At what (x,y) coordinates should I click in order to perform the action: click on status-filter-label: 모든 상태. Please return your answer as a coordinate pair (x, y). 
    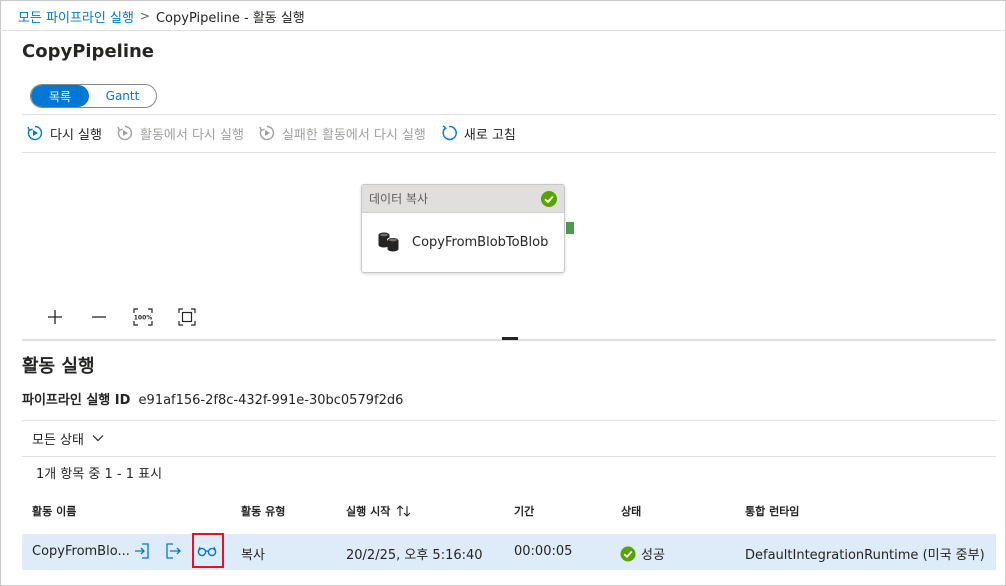
    Looking at the image, I should click on (58, 440).